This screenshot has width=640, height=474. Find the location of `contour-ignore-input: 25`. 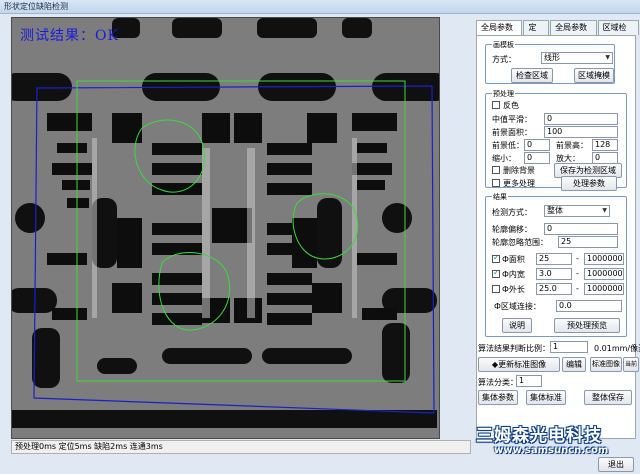

contour-ignore-input: 25 is located at coordinates (588, 242).